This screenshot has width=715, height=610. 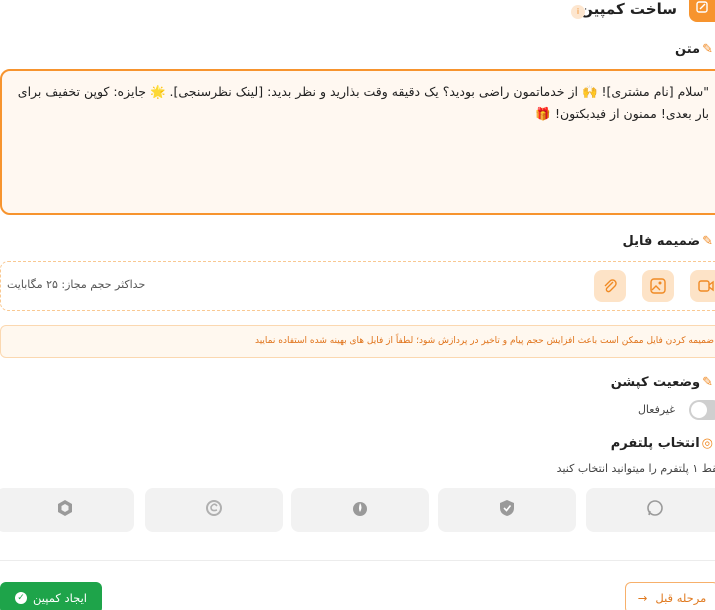 What do you see at coordinates (21, 598) in the screenshot?
I see `check-circle-icon: ✓` at bounding box center [21, 598].